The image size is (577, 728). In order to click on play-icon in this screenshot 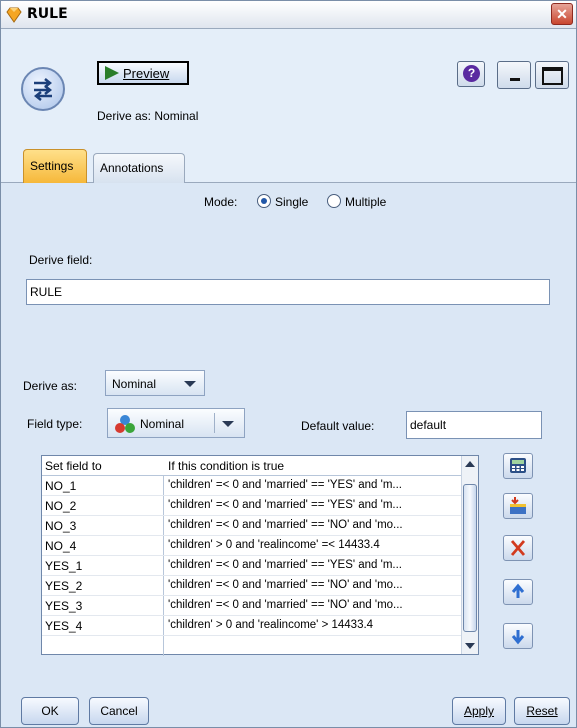, I will do `click(112, 73)`.